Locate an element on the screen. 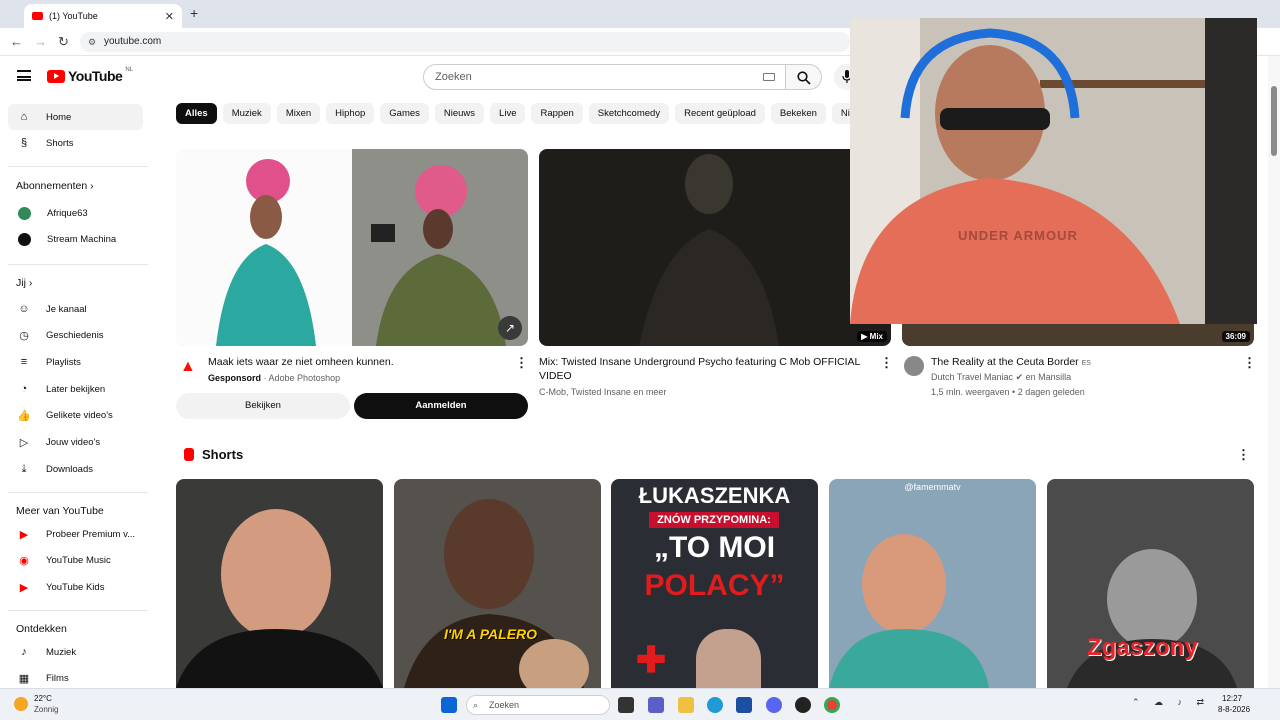 This screenshot has height=720, width=1280. short-card: @famemmatv is located at coordinates (932, 583).